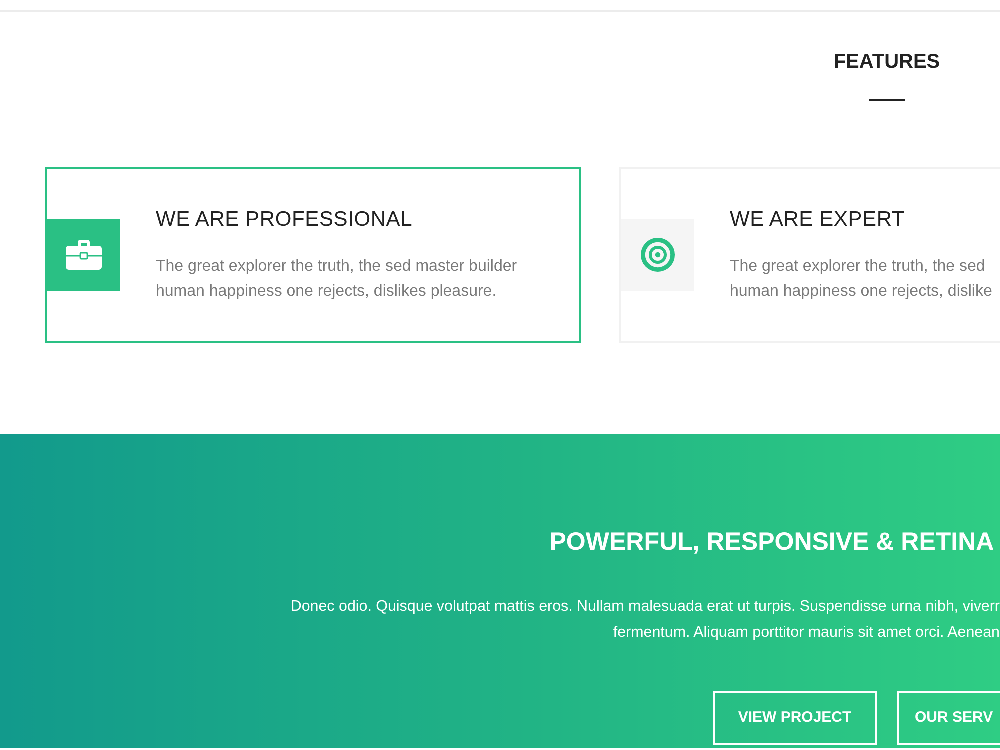  What do you see at coordinates (887, 62) in the screenshot?
I see `section-heading: FEATURES` at bounding box center [887, 62].